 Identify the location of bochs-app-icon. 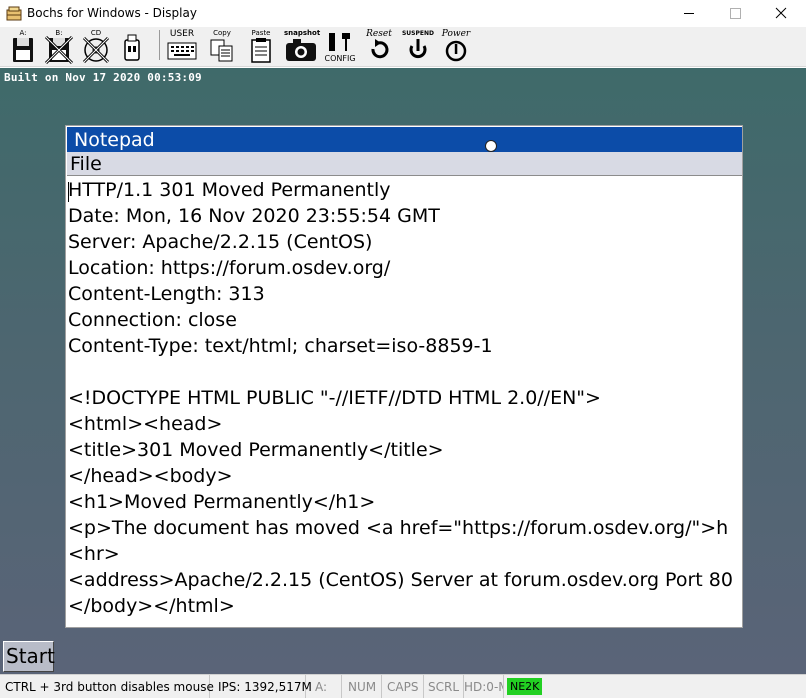
(14, 14).